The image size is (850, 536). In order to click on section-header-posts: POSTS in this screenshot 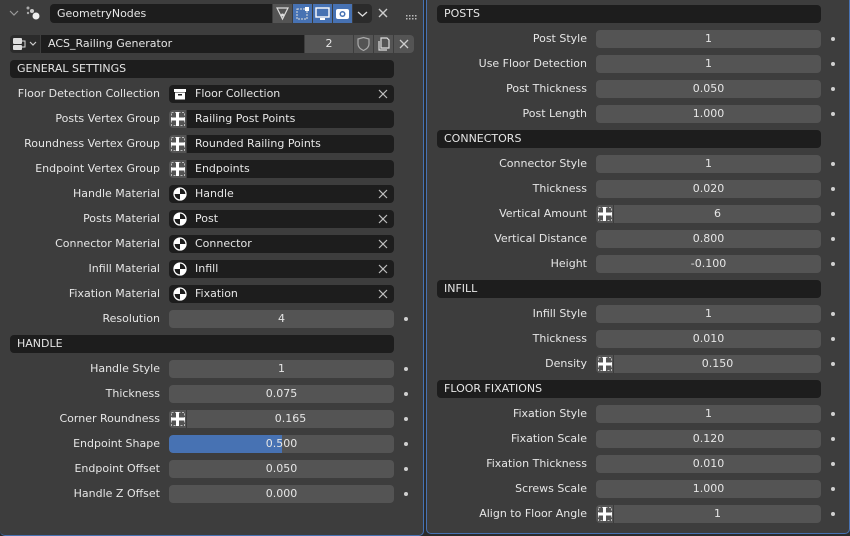, I will do `click(629, 14)`.